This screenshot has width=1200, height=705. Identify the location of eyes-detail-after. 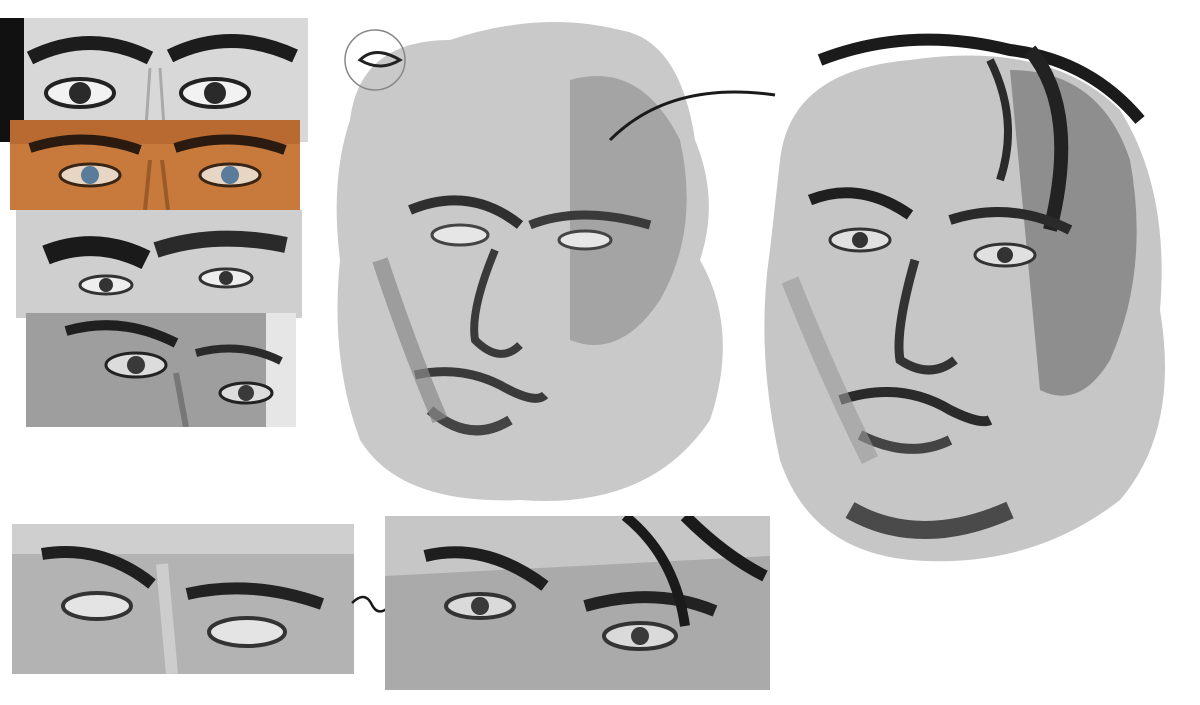
(577, 603).